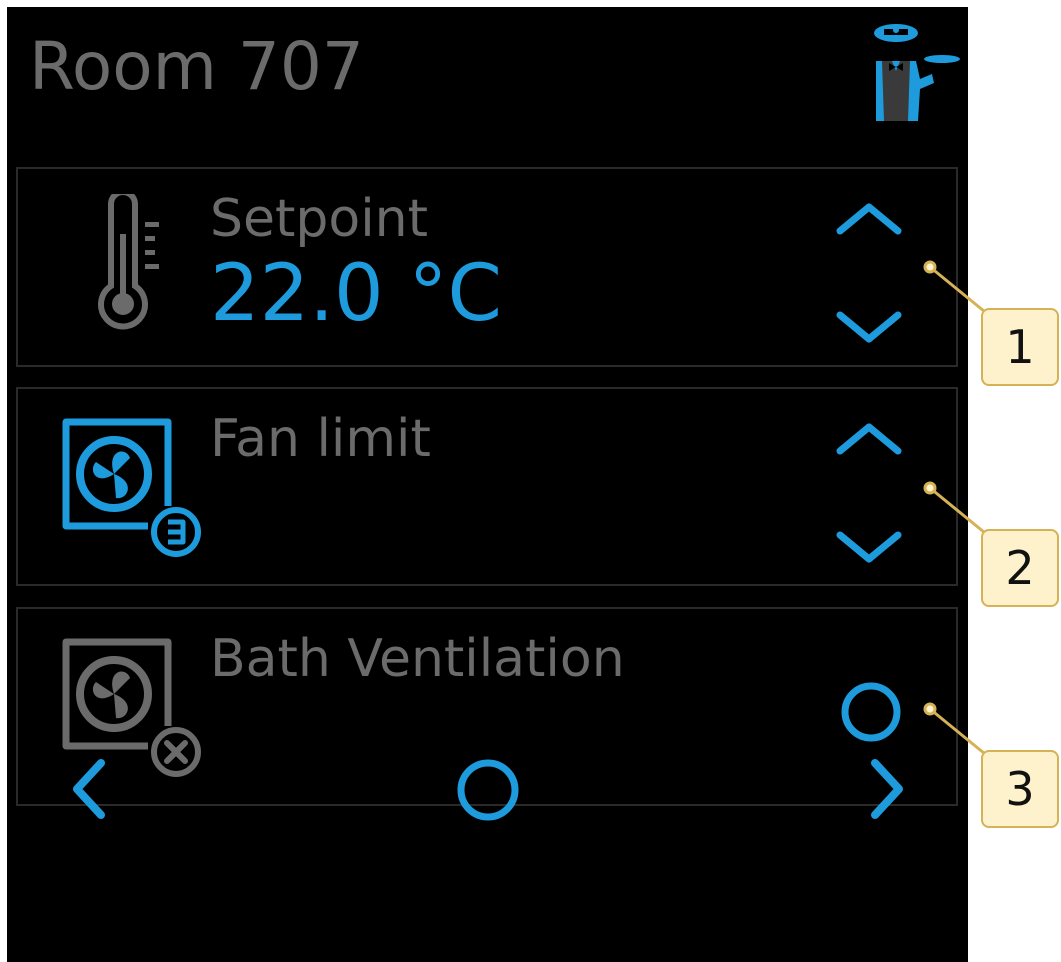 This screenshot has height=962, width=1061. Describe the element at coordinates (1020, 568) in the screenshot. I see `callout-2: 2` at that location.